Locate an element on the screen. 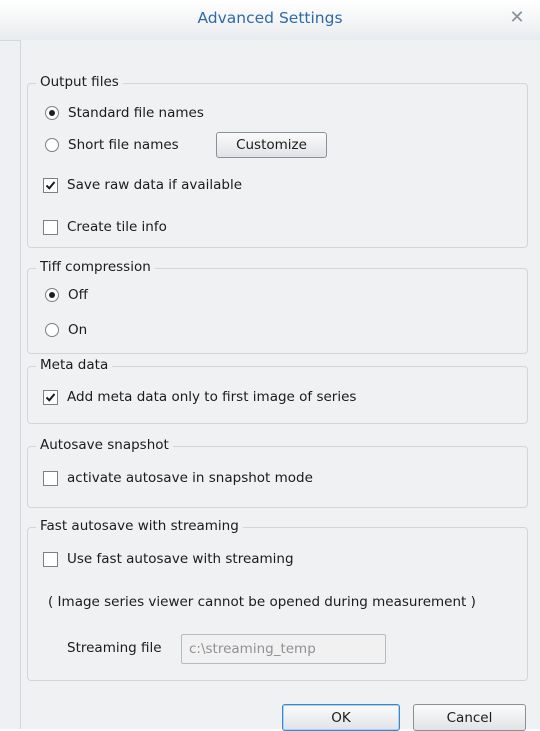 The height and width of the screenshot is (731, 540). title-bar: Advanced Settings ✕ is located at coordinates (270, 20).